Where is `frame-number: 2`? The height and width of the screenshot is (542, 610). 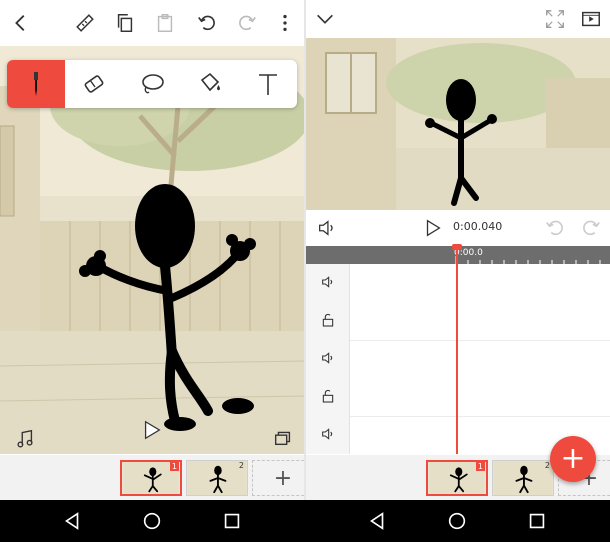
frame-number: 2 is located at coordinates (241, 465).